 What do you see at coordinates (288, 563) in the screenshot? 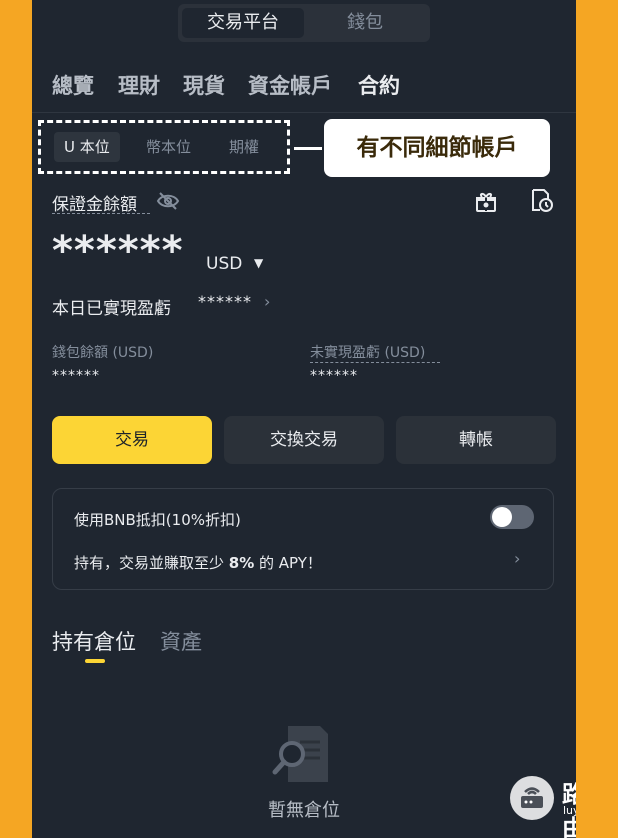
I see `apy-suffix: 的 APY！` at bounding box center [288, 563].